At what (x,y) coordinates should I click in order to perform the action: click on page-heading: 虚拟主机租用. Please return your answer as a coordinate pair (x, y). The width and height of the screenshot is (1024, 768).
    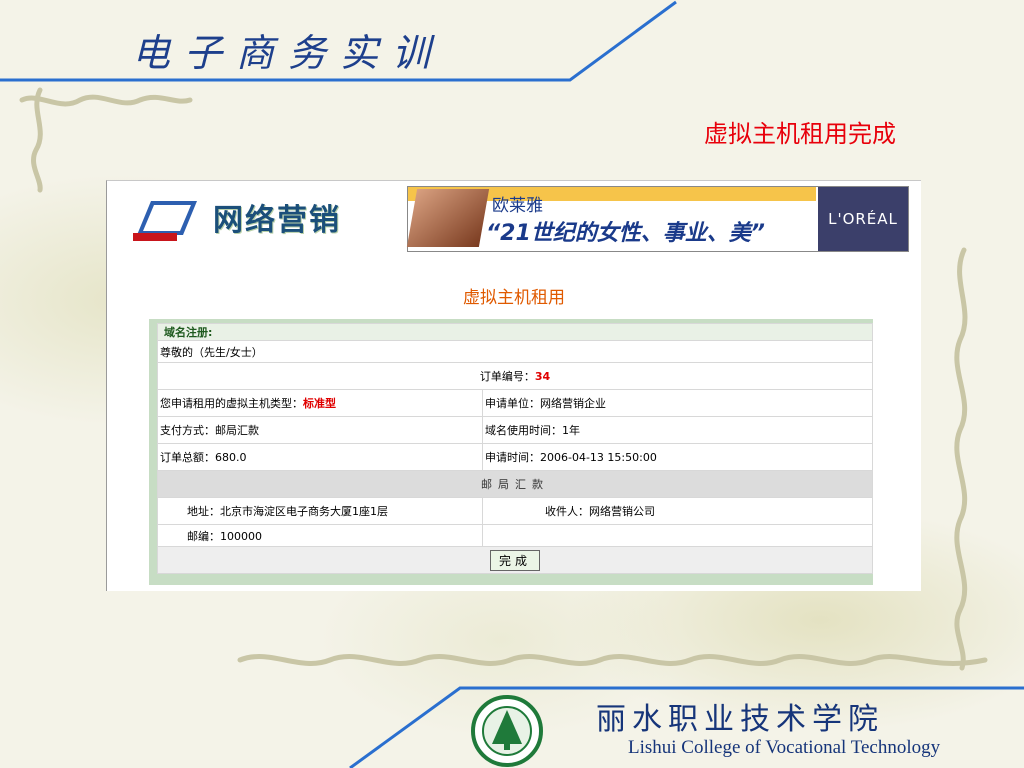
    Looking at the image, I should click on (514, 298).